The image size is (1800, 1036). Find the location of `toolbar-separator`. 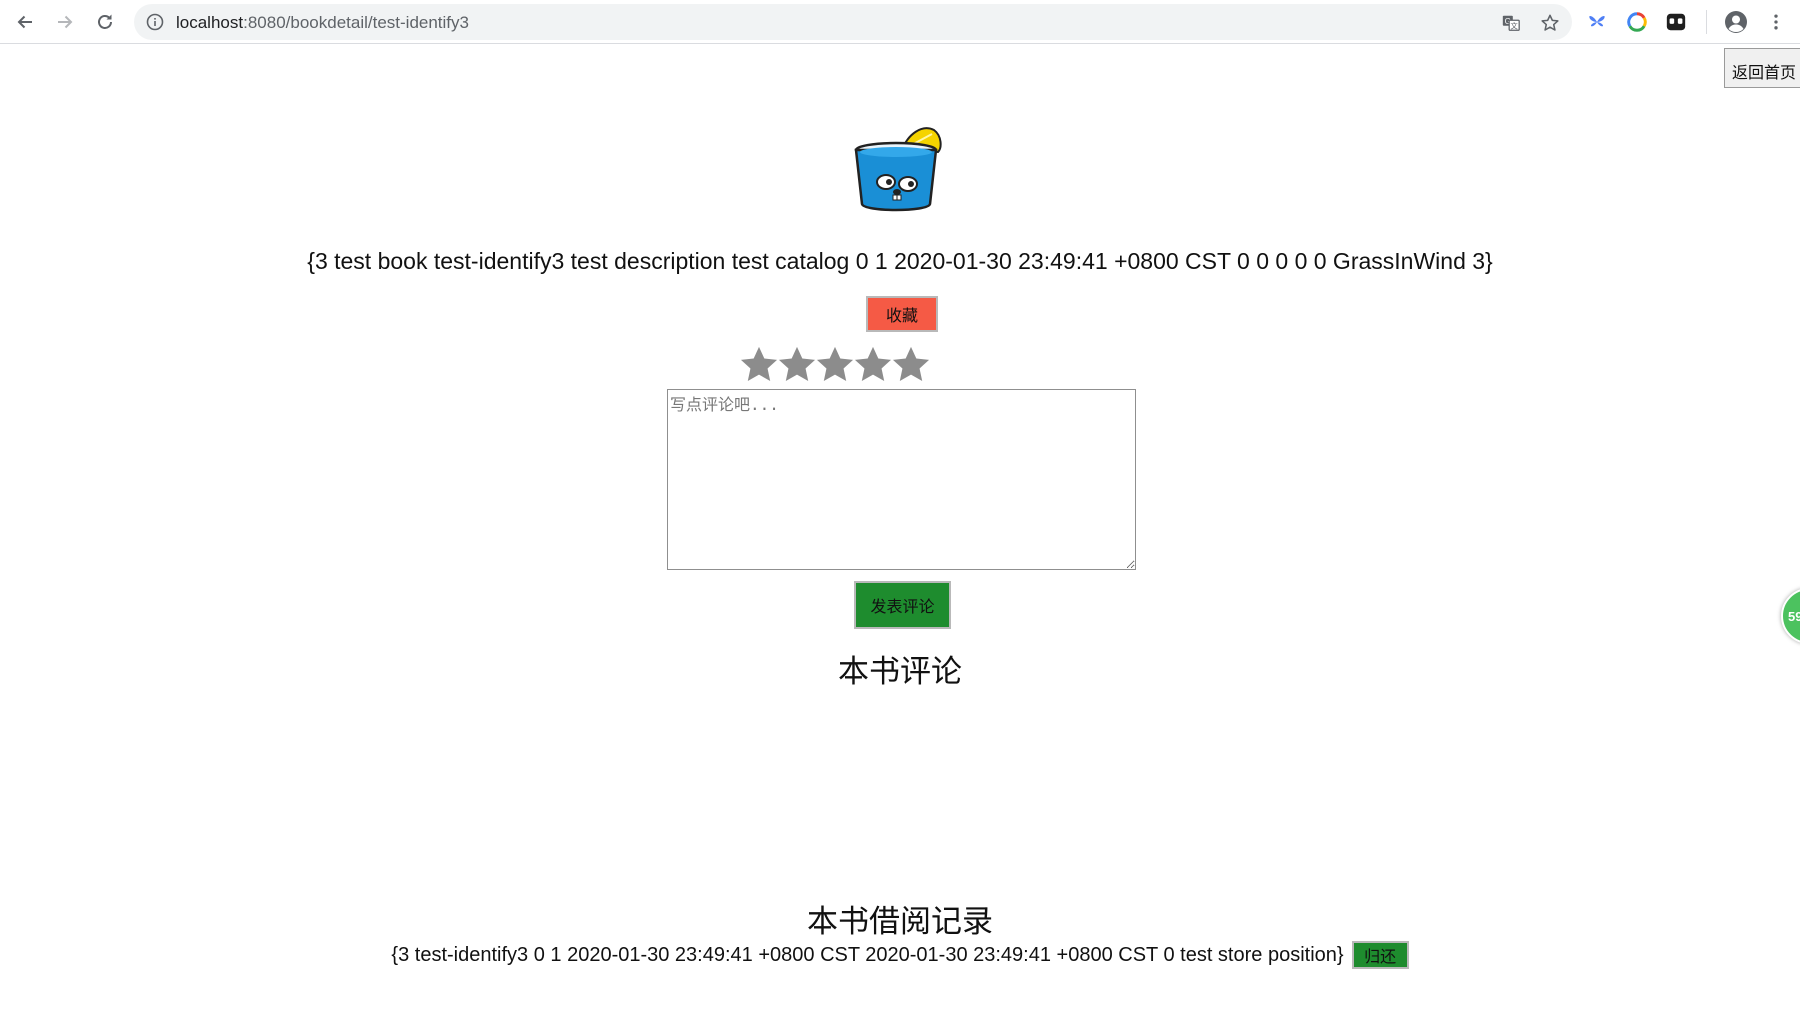

toolbar-separator is located at coordinates (1706, 22).